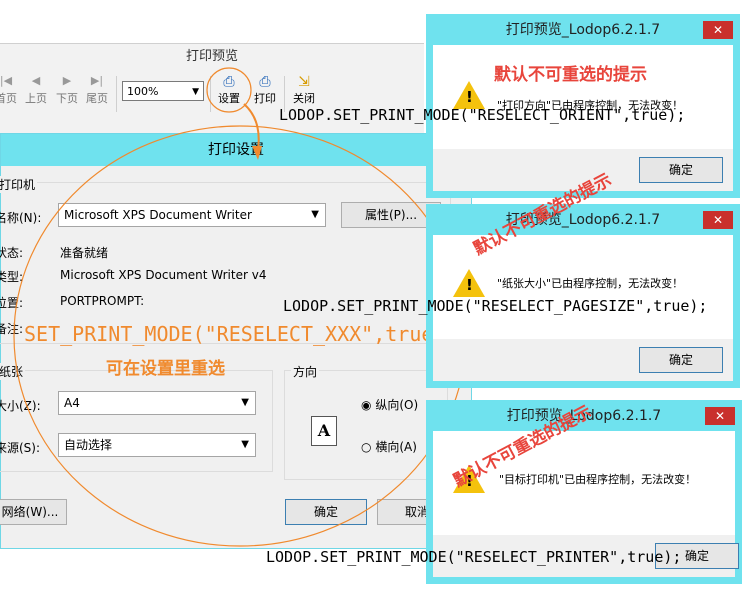 This screenshot has height=600, width=744. Describe the element at coordinates (251, 127) in the screenshot. I see `arrow-line` at that location.